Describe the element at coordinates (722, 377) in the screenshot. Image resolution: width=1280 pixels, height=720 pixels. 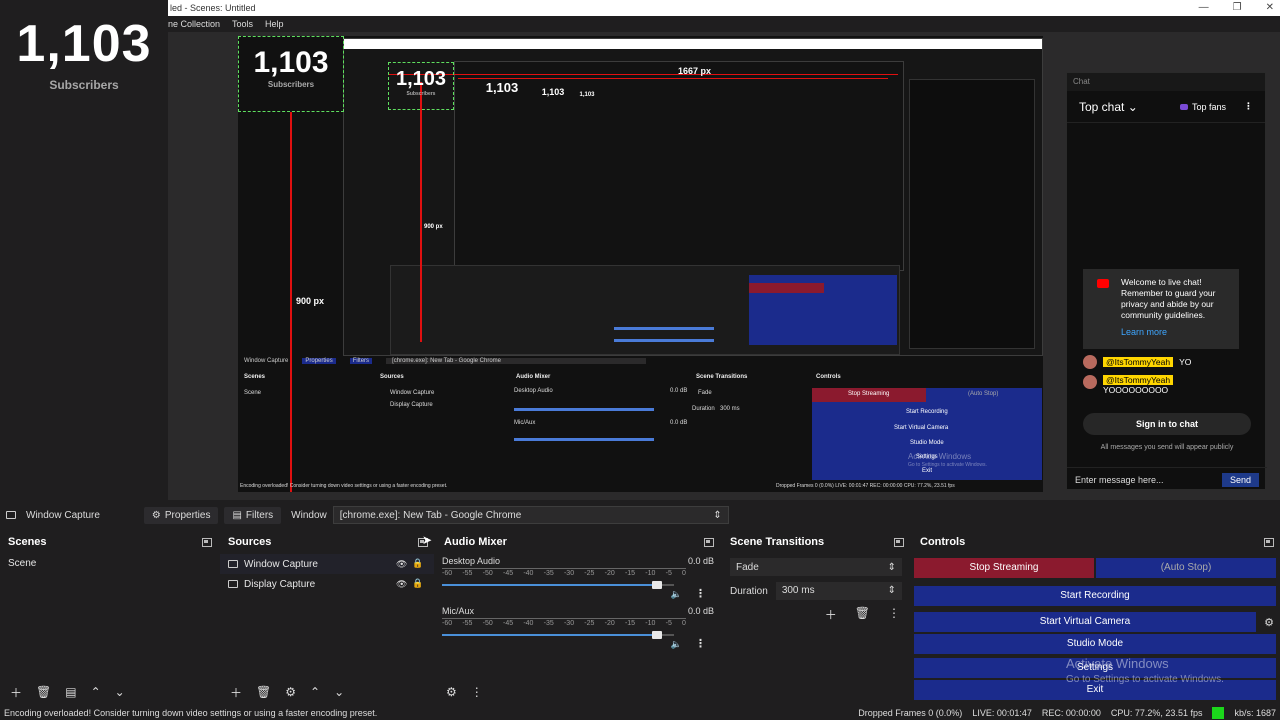
I see `inner-transitions-header: Scene Transitions` at that location.